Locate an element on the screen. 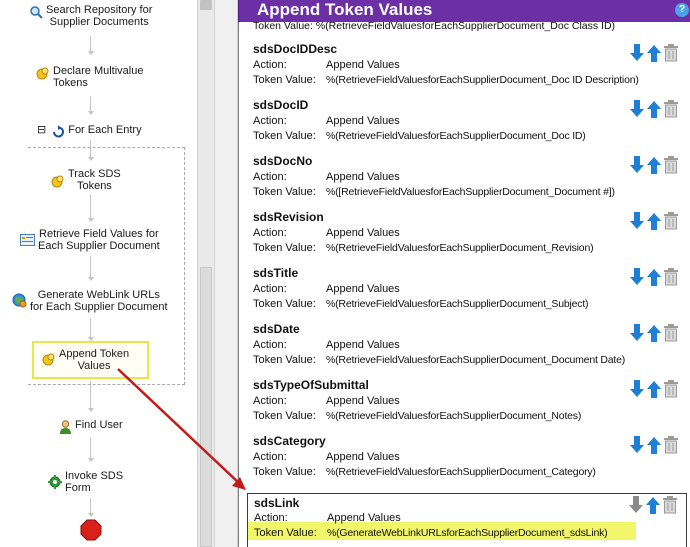 The image size is (690, 547). step-search-repository: Search Repository for Supplier Documents is located at coordinates (90, 16).